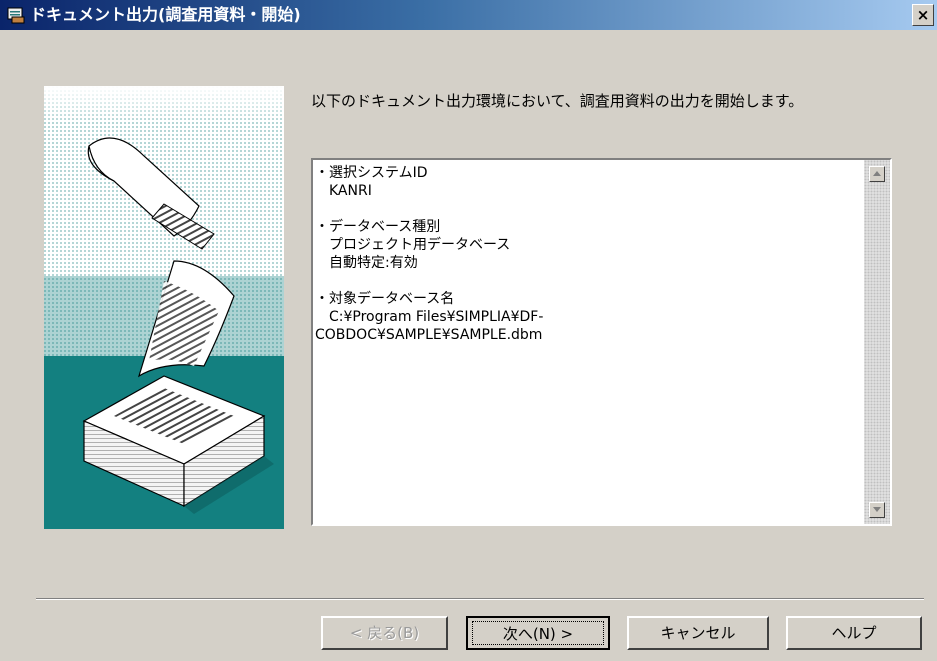 The image size is (937, 661). Describe the element at coordinates (877, 174) in the screenshot. I see `scroll-up-arrow-icon` at that location.